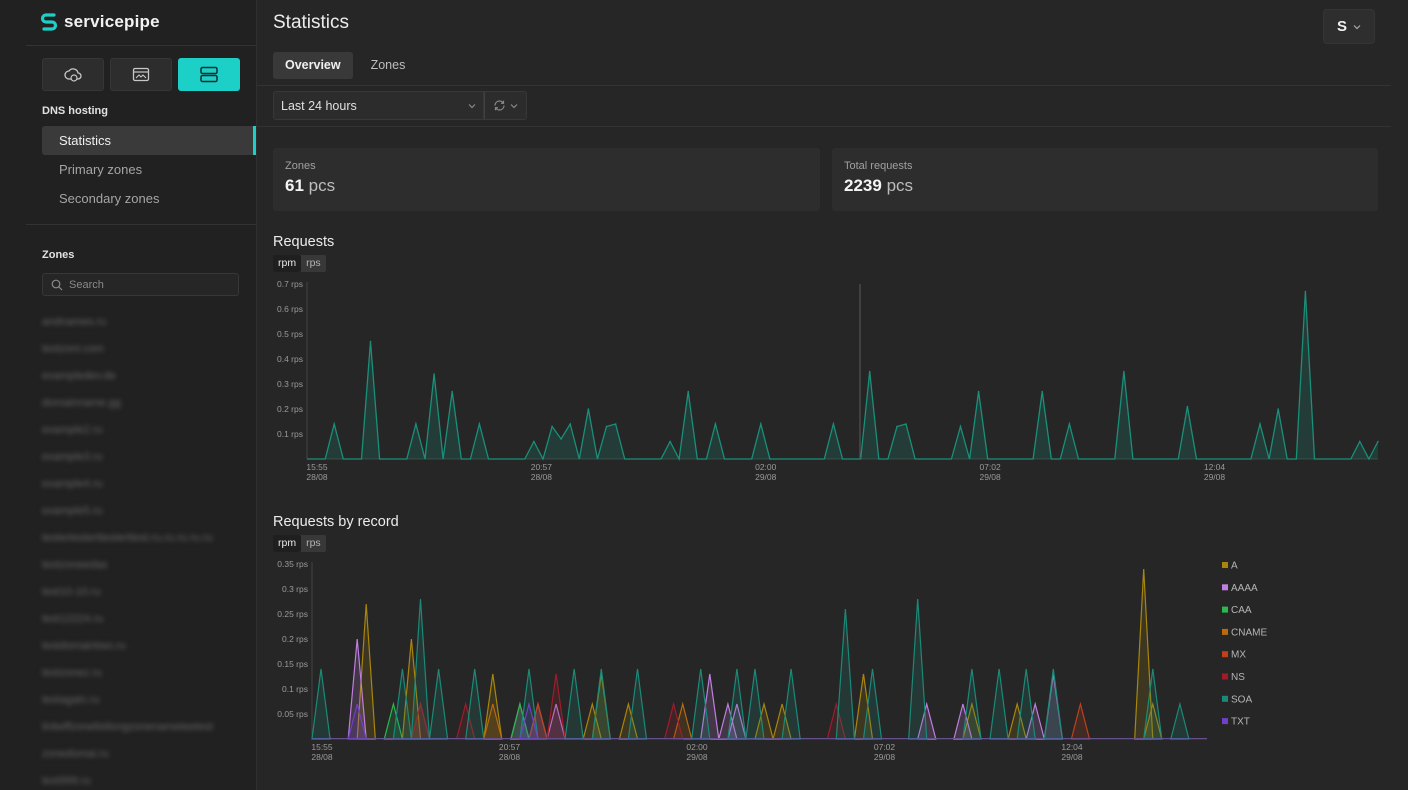  What do you see at coordinates (149, 140) in the screenshot?
I see `sidebar-item-statistics: Statistics` at bounding box center [149, 140].